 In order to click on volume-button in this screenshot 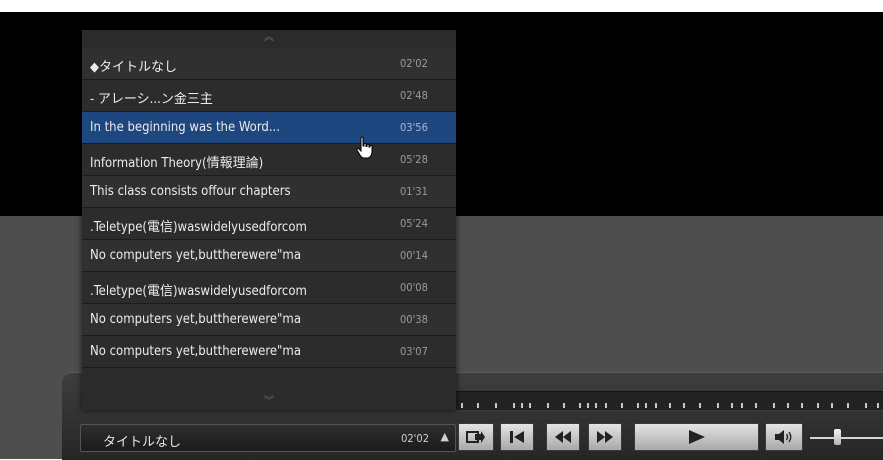, I will do `click(784, 437)`.